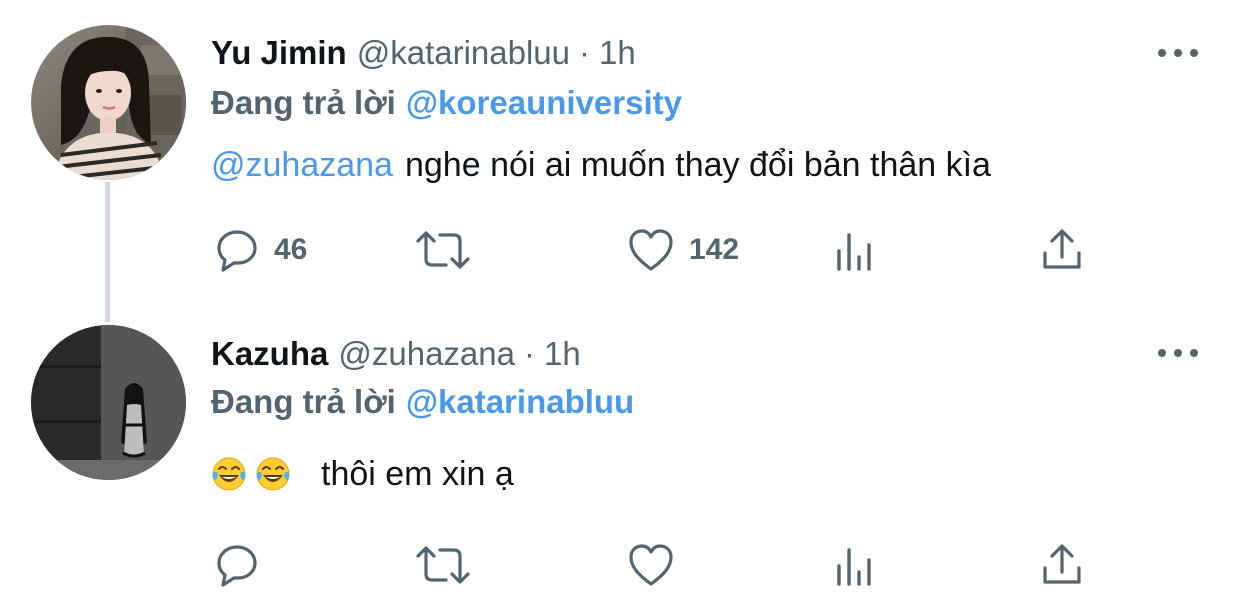 The width and height of the screenshot is (1242, 610). I want to click on author-handle: @katarinabluu, so click(463, 53).